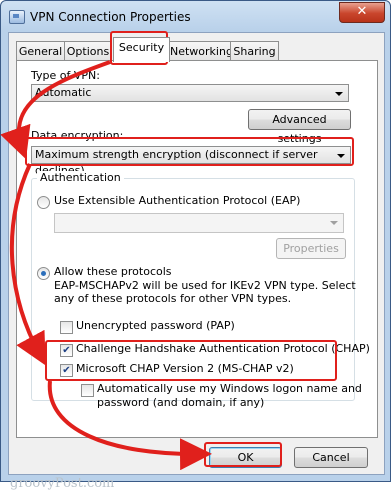  I want to click on arrow-security-to-encryption, so click(55, 110).